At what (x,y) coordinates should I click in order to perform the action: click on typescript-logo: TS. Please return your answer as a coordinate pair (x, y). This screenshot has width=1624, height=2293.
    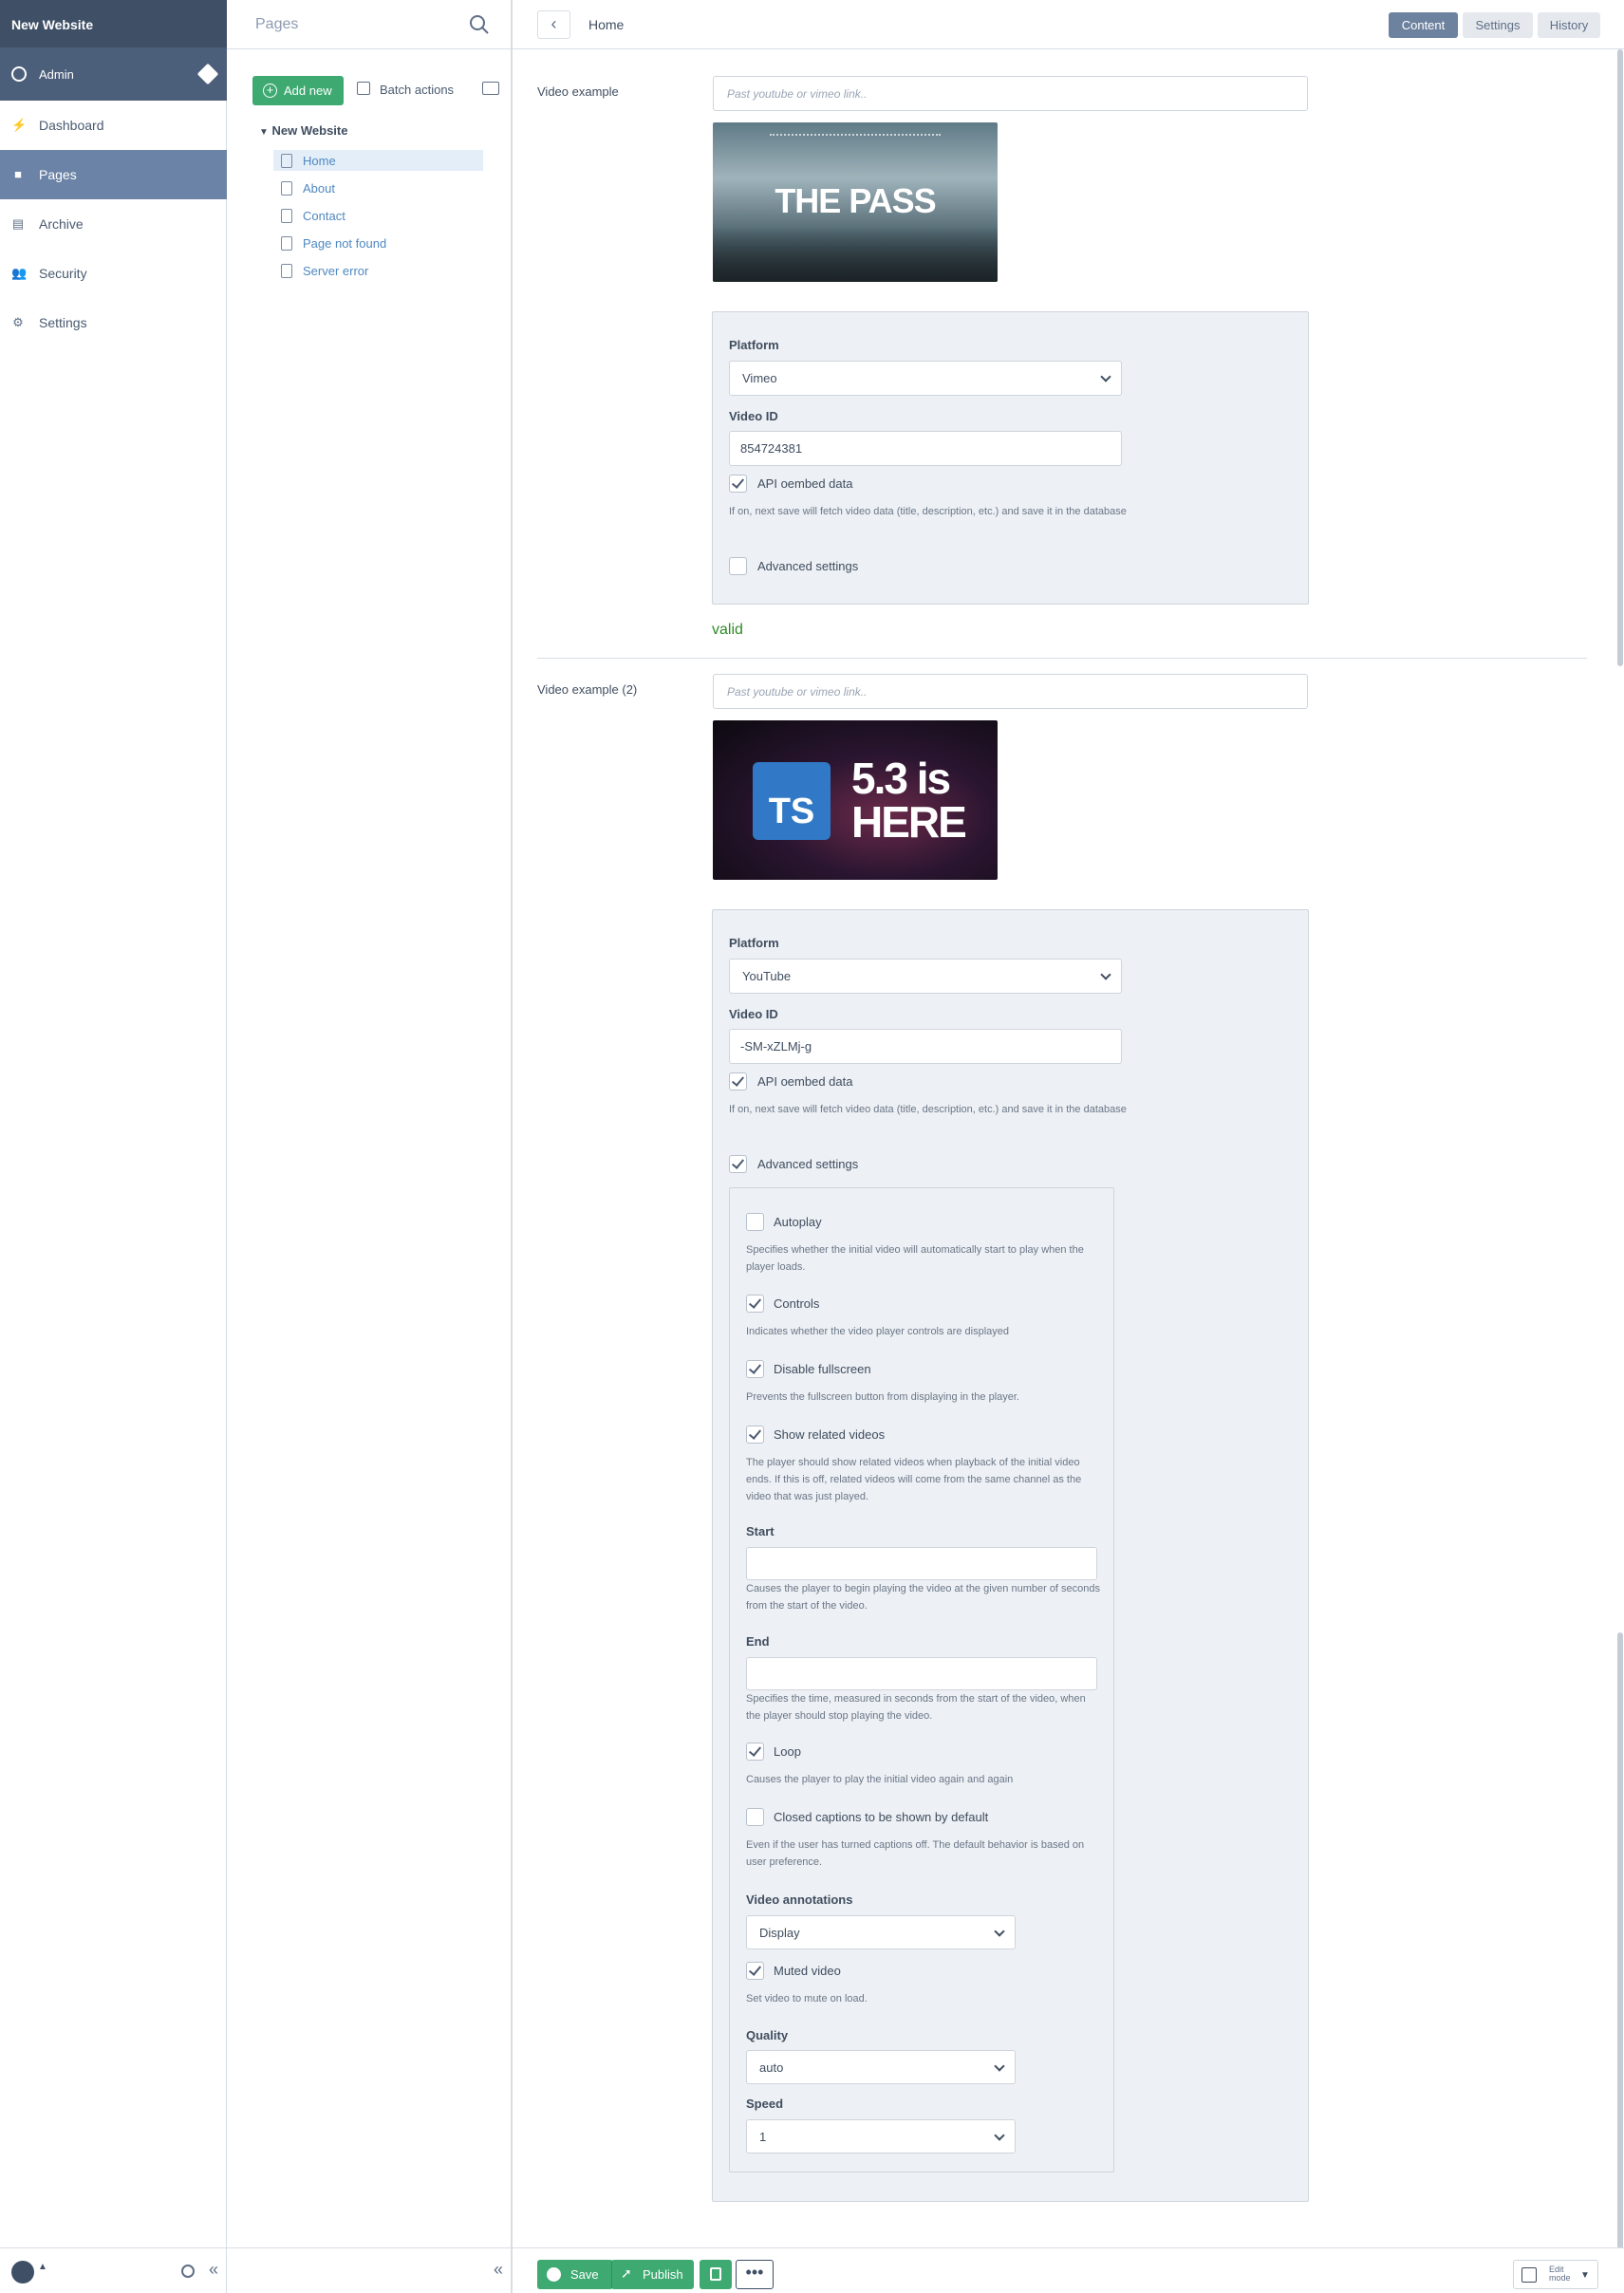
    Looking at the image, I should click on (792, 801).